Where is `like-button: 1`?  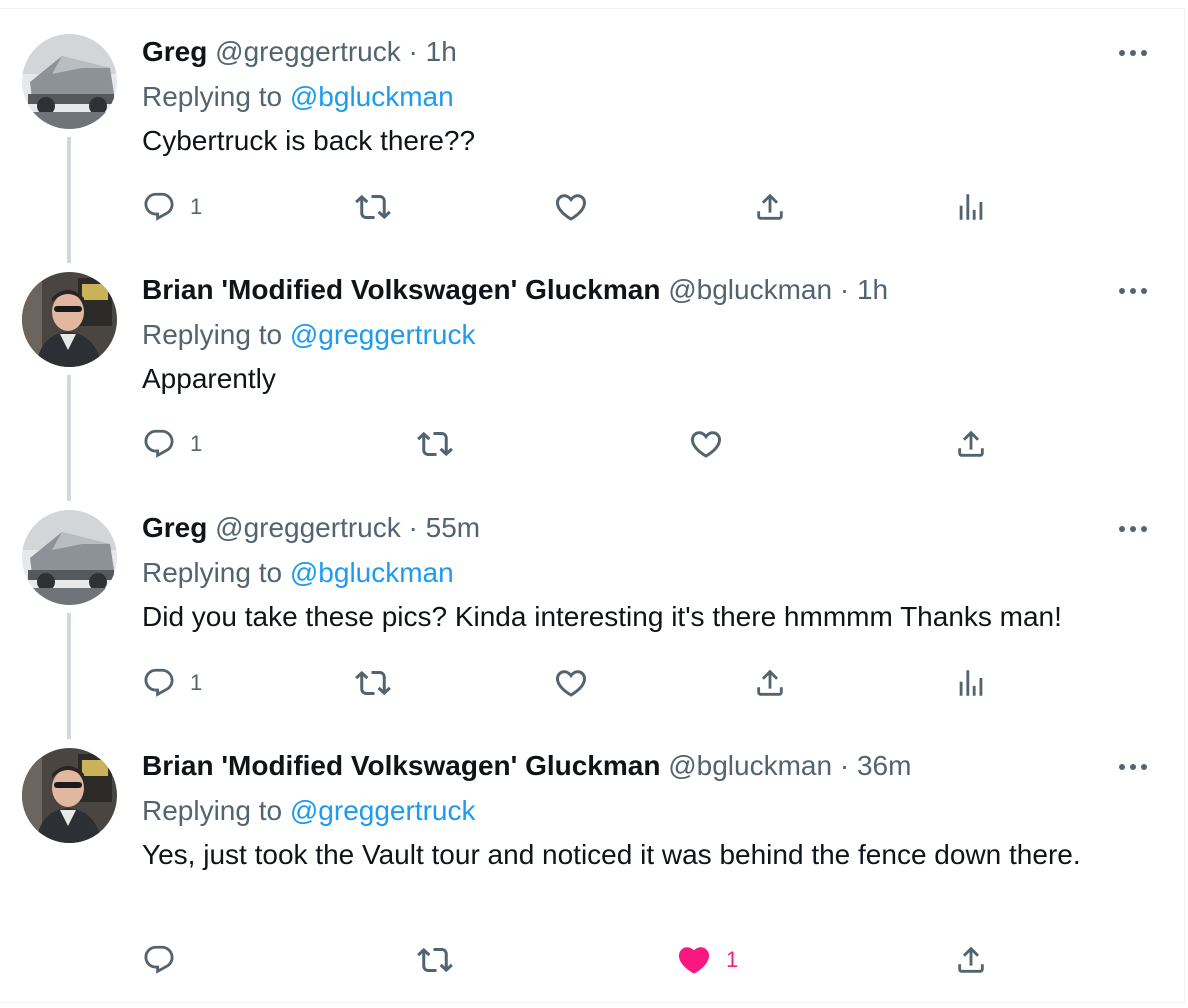 like-button: 1 is located at coordinates (707, 960).